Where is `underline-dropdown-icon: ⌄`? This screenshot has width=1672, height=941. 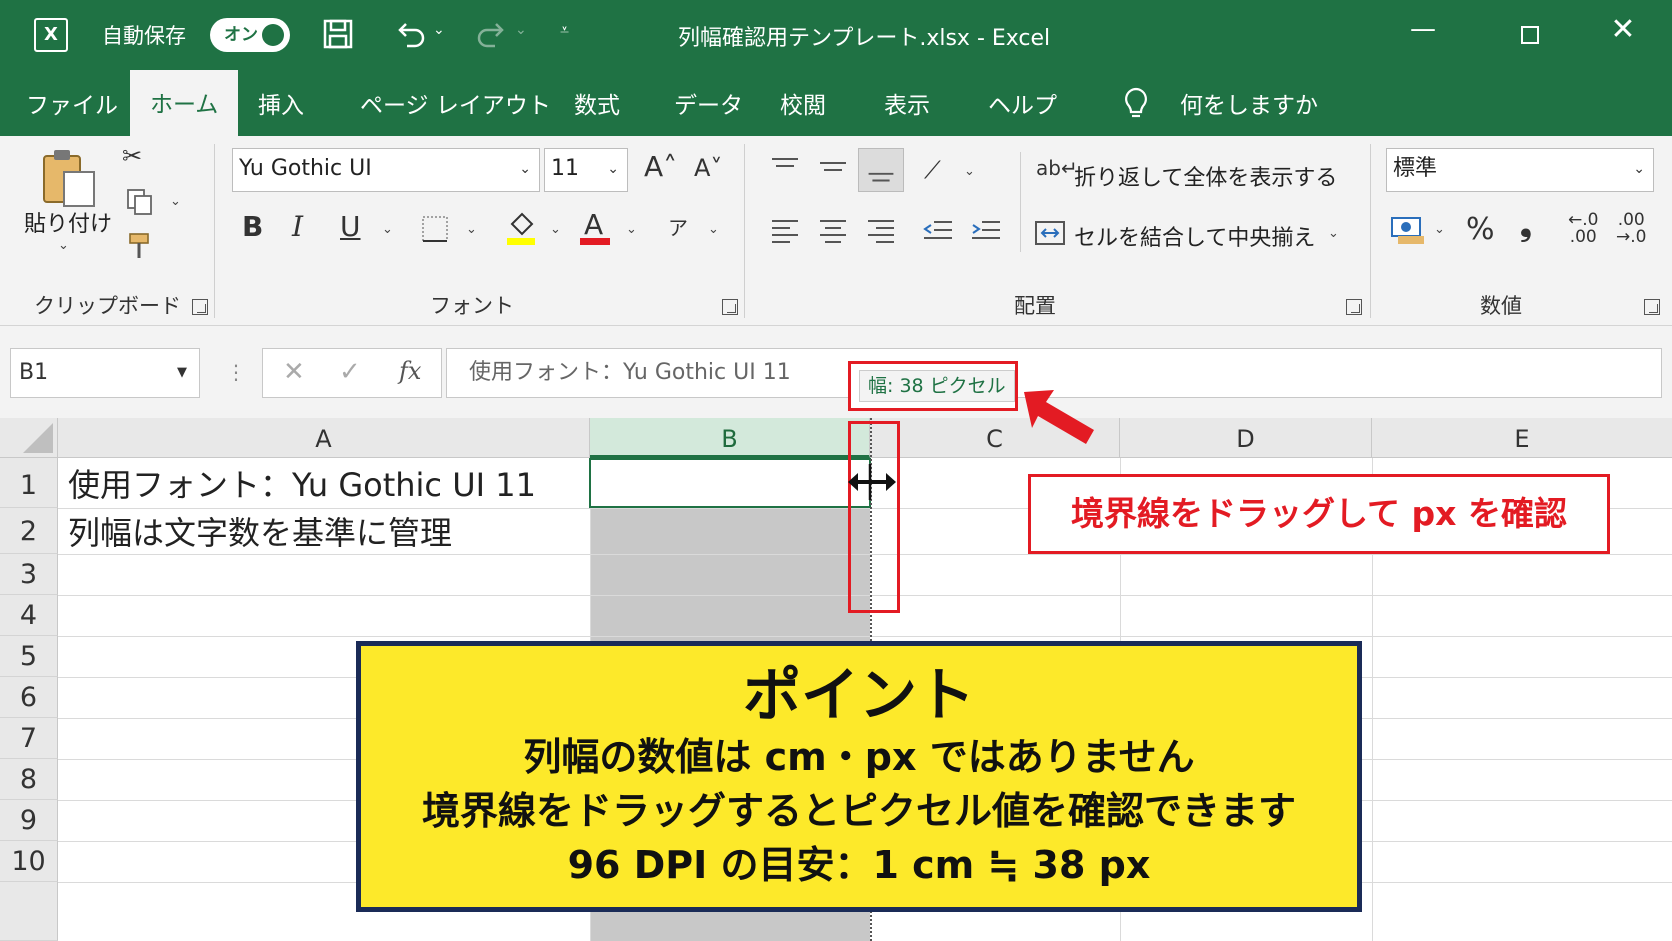
underline-dropdown-icon: ⌄ is located at coordinates (387, 229).